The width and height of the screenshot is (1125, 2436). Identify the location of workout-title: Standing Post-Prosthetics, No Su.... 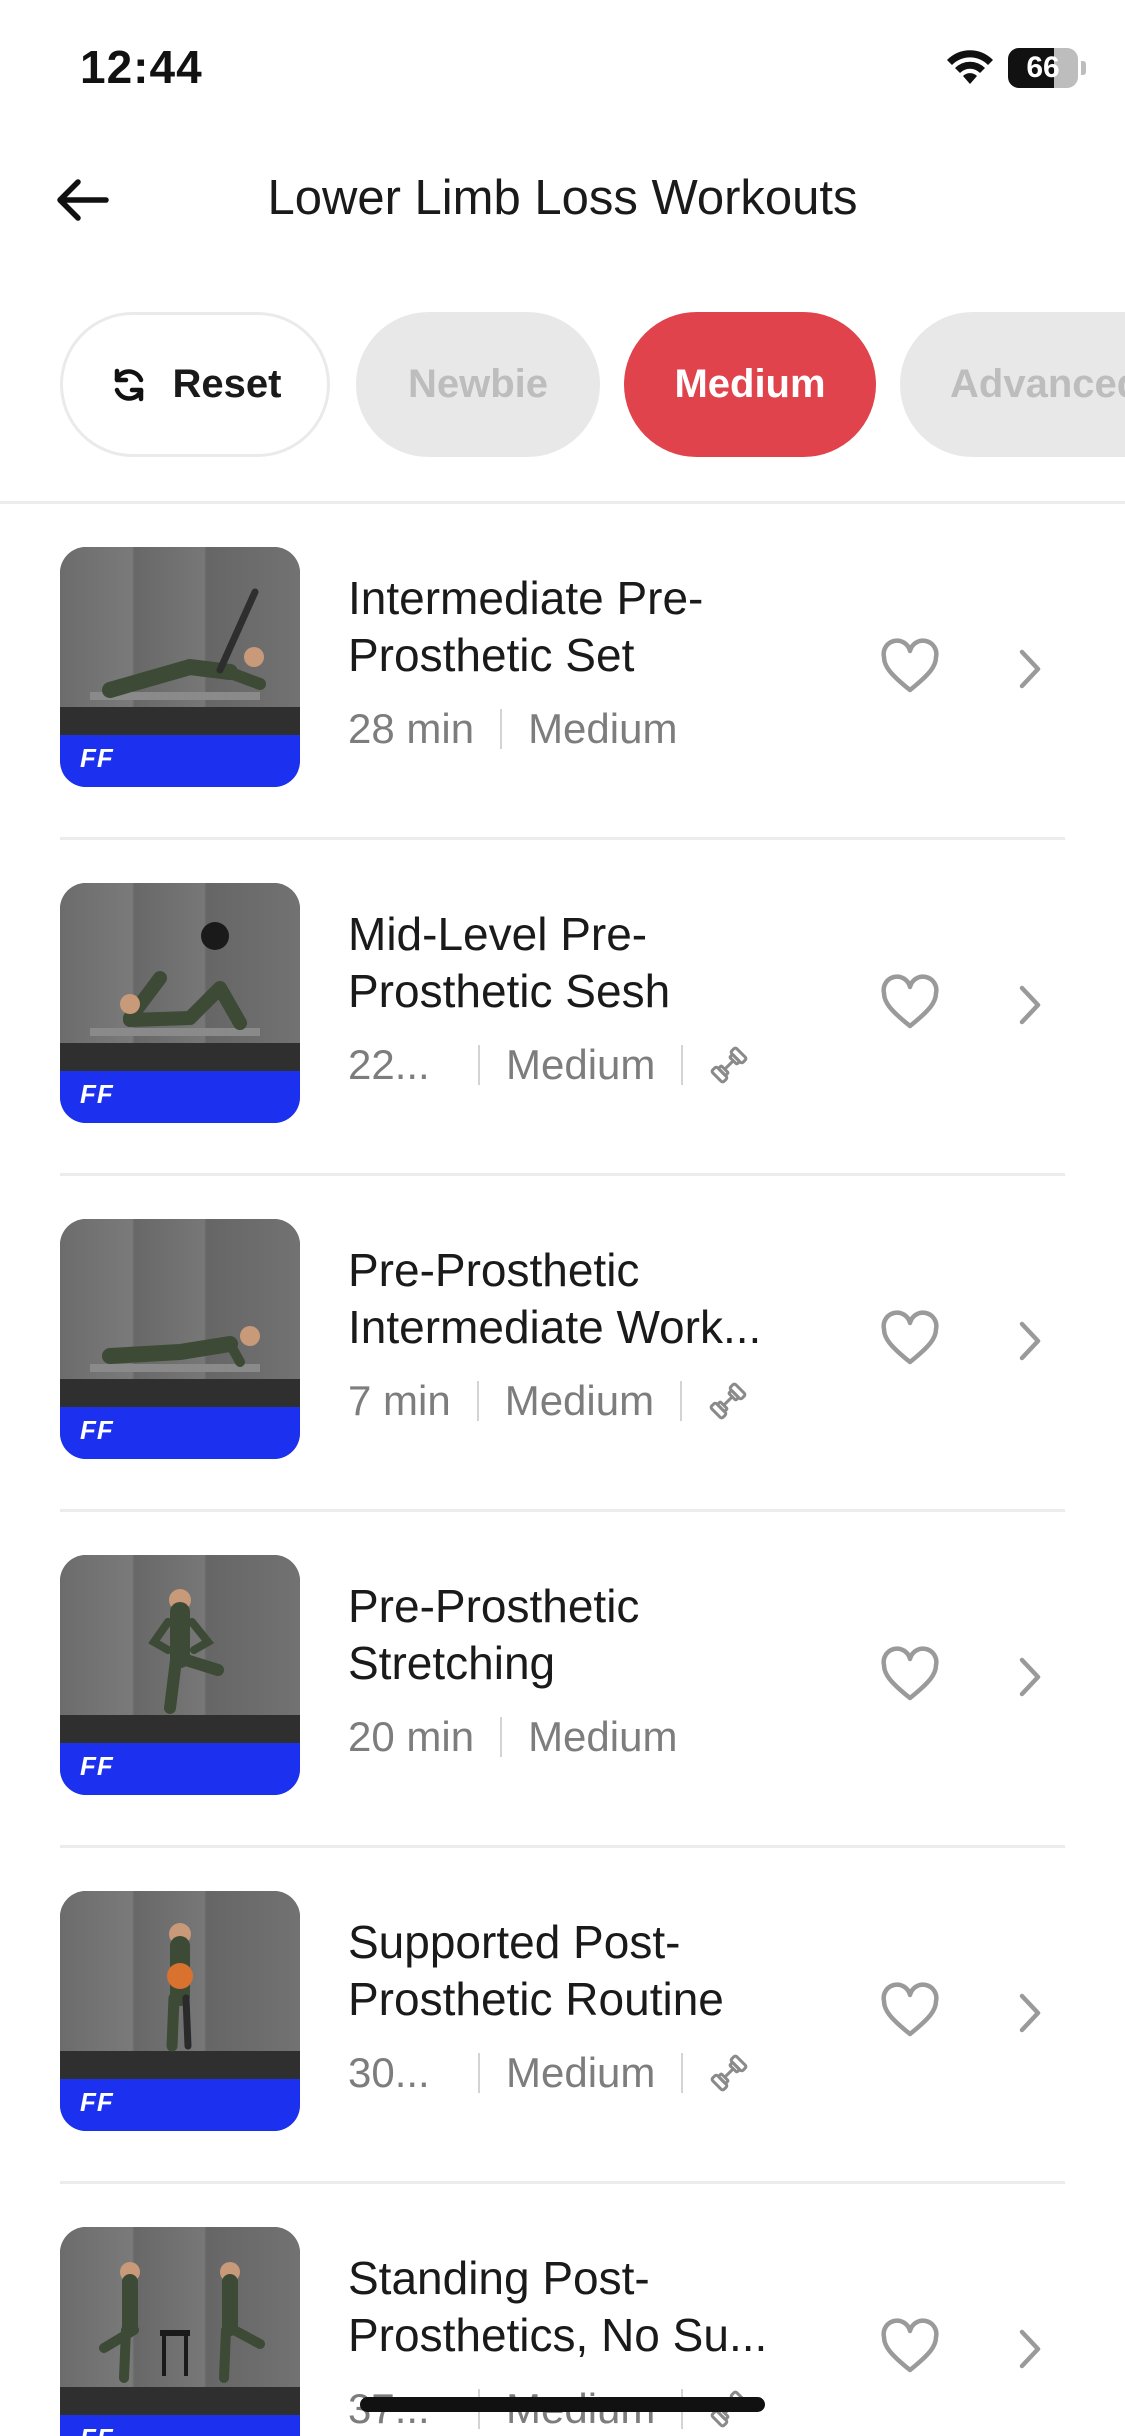
(558, 2306).